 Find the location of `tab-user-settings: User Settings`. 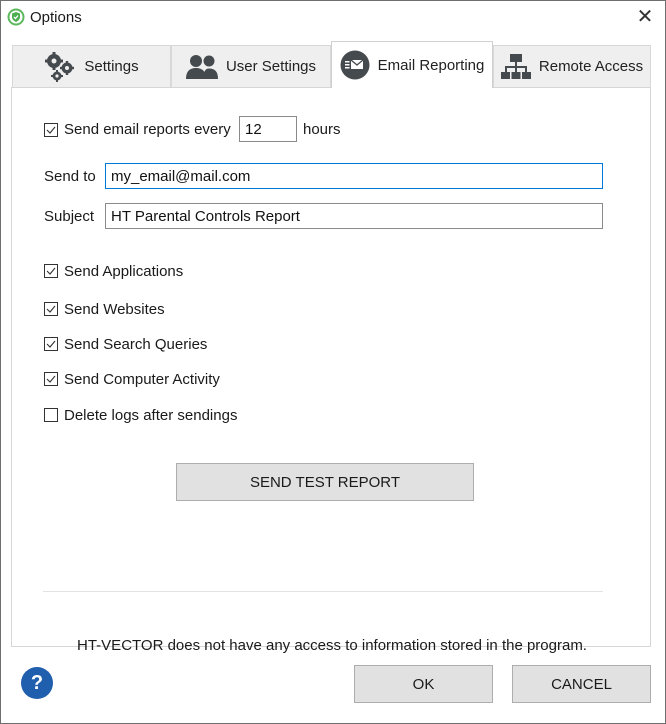

tab-user-settings: User Settings is located at coordinates (251, 66).